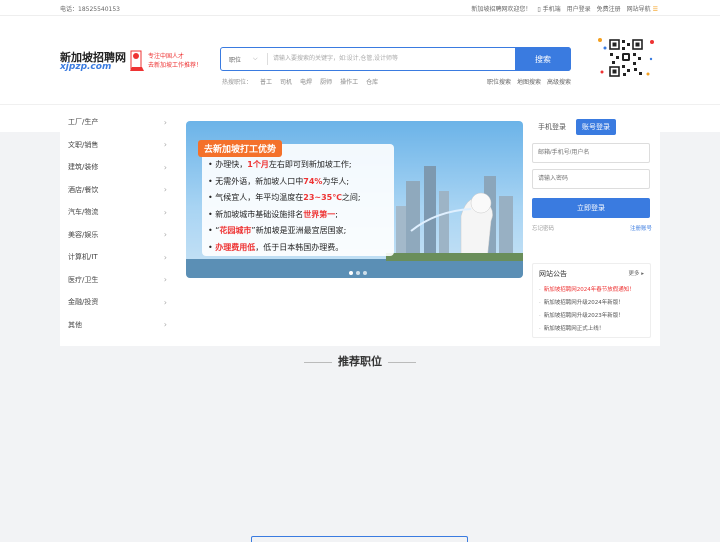 Image resolution: width=720 pixels, height=542 pixels. Describe the element at coordinates (636, 274) in the screenshot. I see `more-link: 更多 ▸` at that location.